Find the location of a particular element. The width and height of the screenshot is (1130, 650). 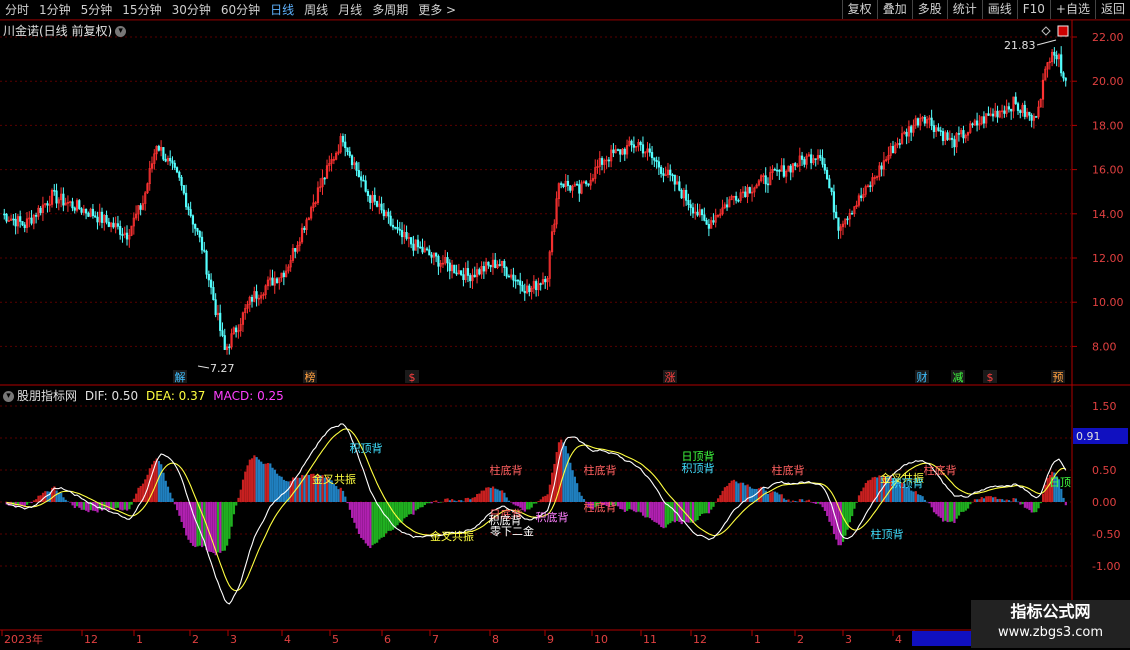

date-label: 7 is located at coordinates (435, 639).